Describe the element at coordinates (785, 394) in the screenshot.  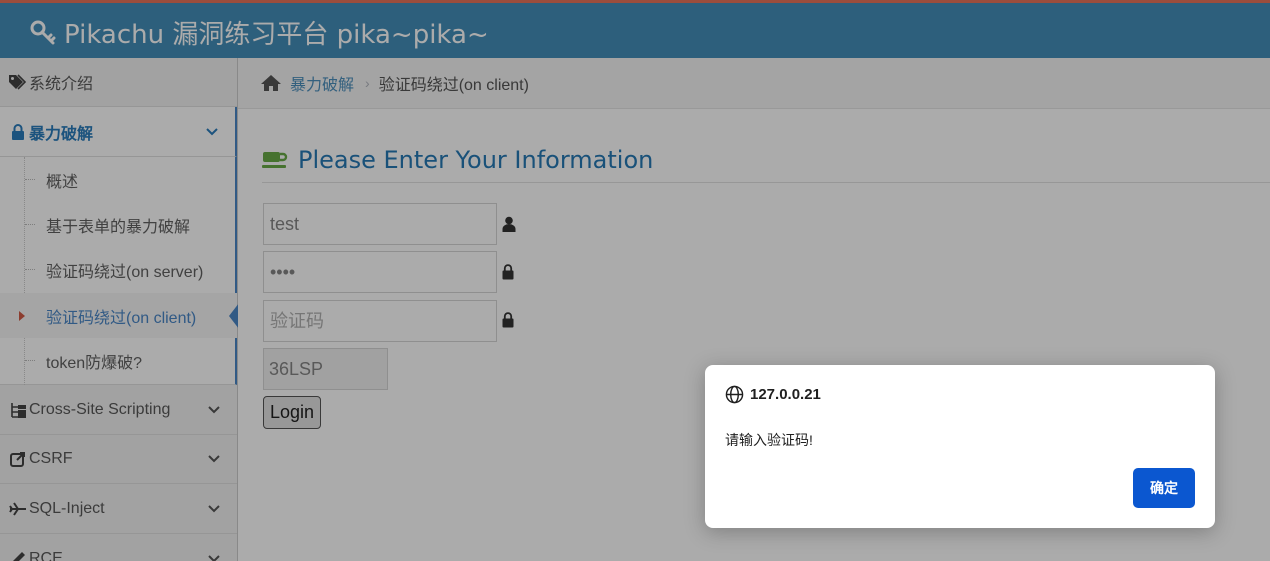
I see `dialog-origin-text: 127.0.0.21` at that location.